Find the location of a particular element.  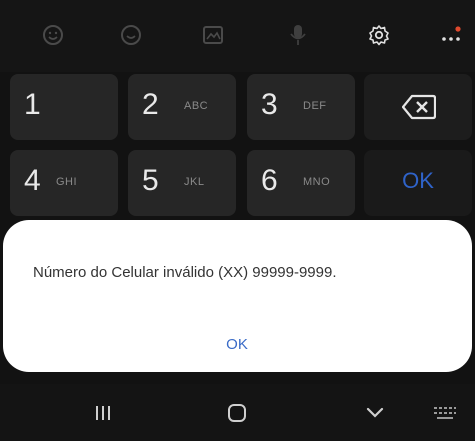

back-icon is located at coordinates (375, 413).